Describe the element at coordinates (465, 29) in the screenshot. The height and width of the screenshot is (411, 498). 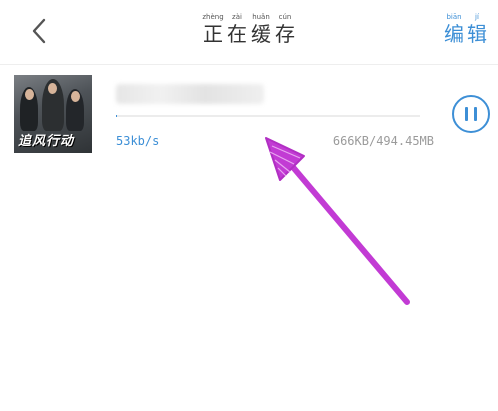
I see `edit-button: biān 编 jí 辑` at that location.